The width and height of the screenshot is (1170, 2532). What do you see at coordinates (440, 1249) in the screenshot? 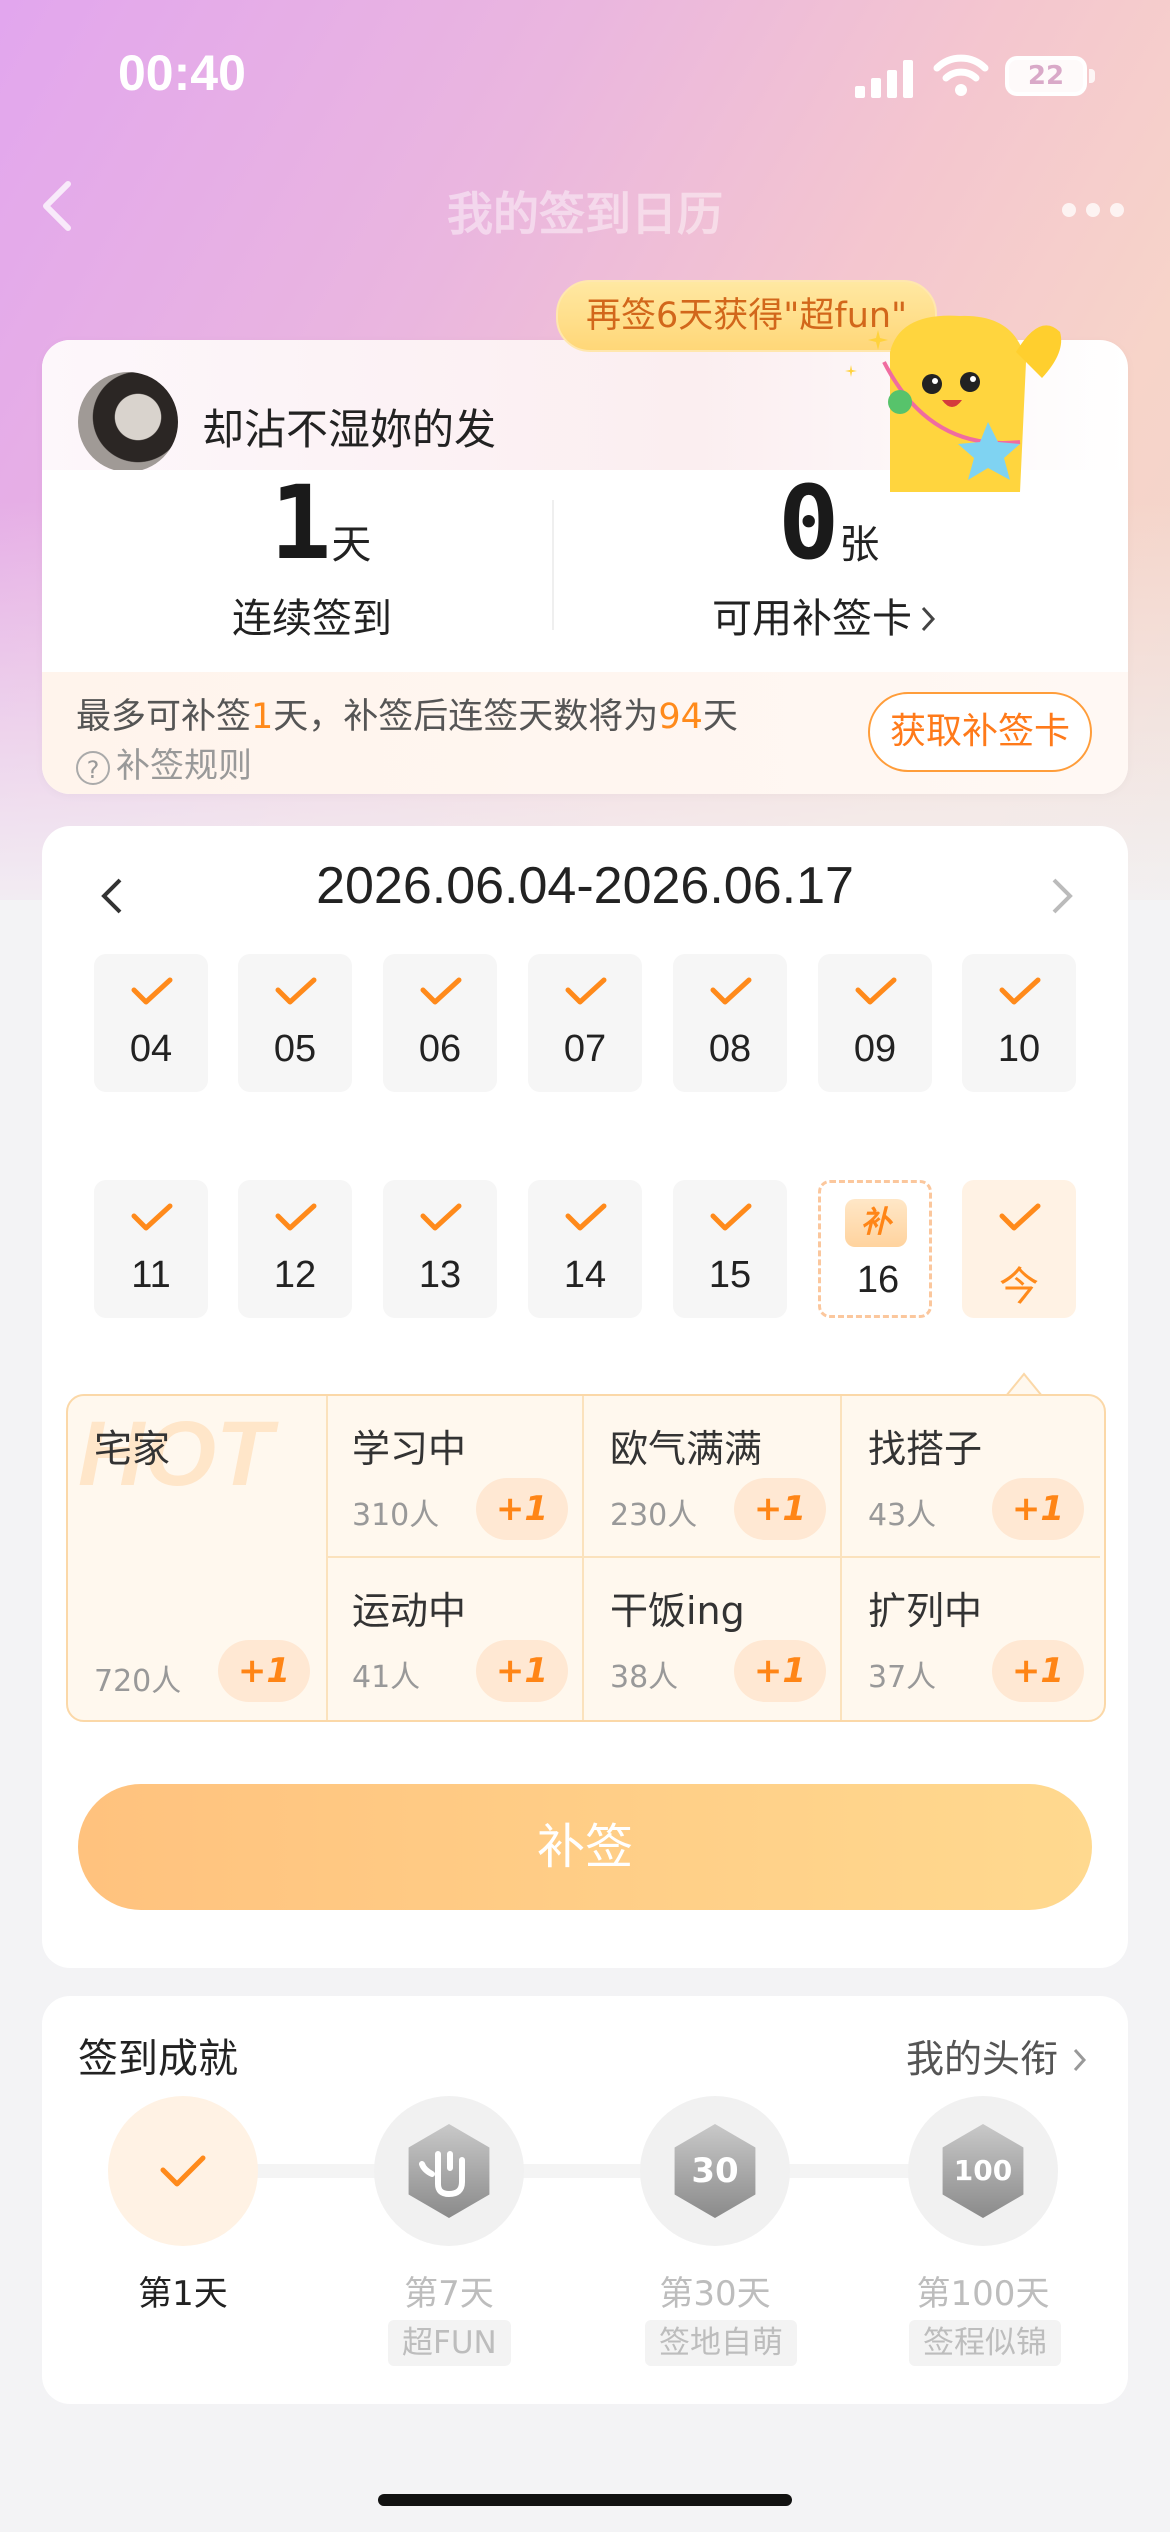
I see `calendar-day: 13` at bounding box center [440, 1249].